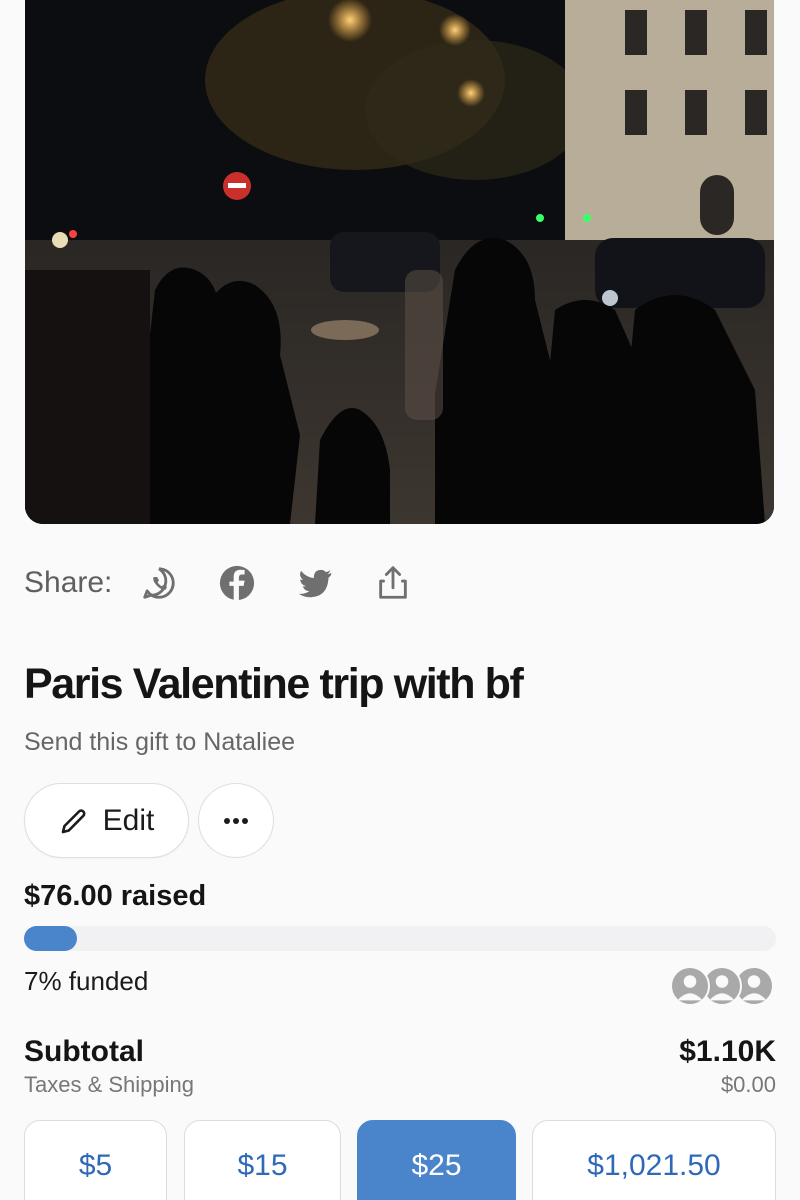 This screenshot has width=800, height=1200. What do you see at coordinates (95, 1165) in the screenshot?
I see `amount-option-label: $5` at bounding box center [95, 1165].